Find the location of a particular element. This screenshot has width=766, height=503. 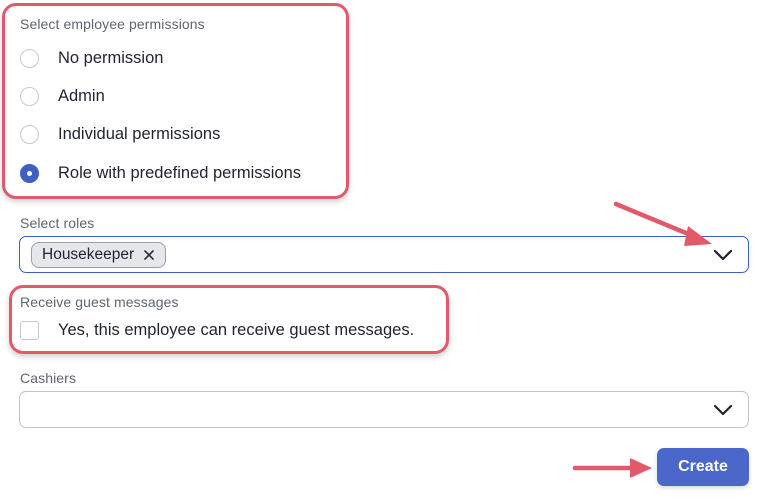

role-tag: Housekeeper is located at coordinates (99, 255).